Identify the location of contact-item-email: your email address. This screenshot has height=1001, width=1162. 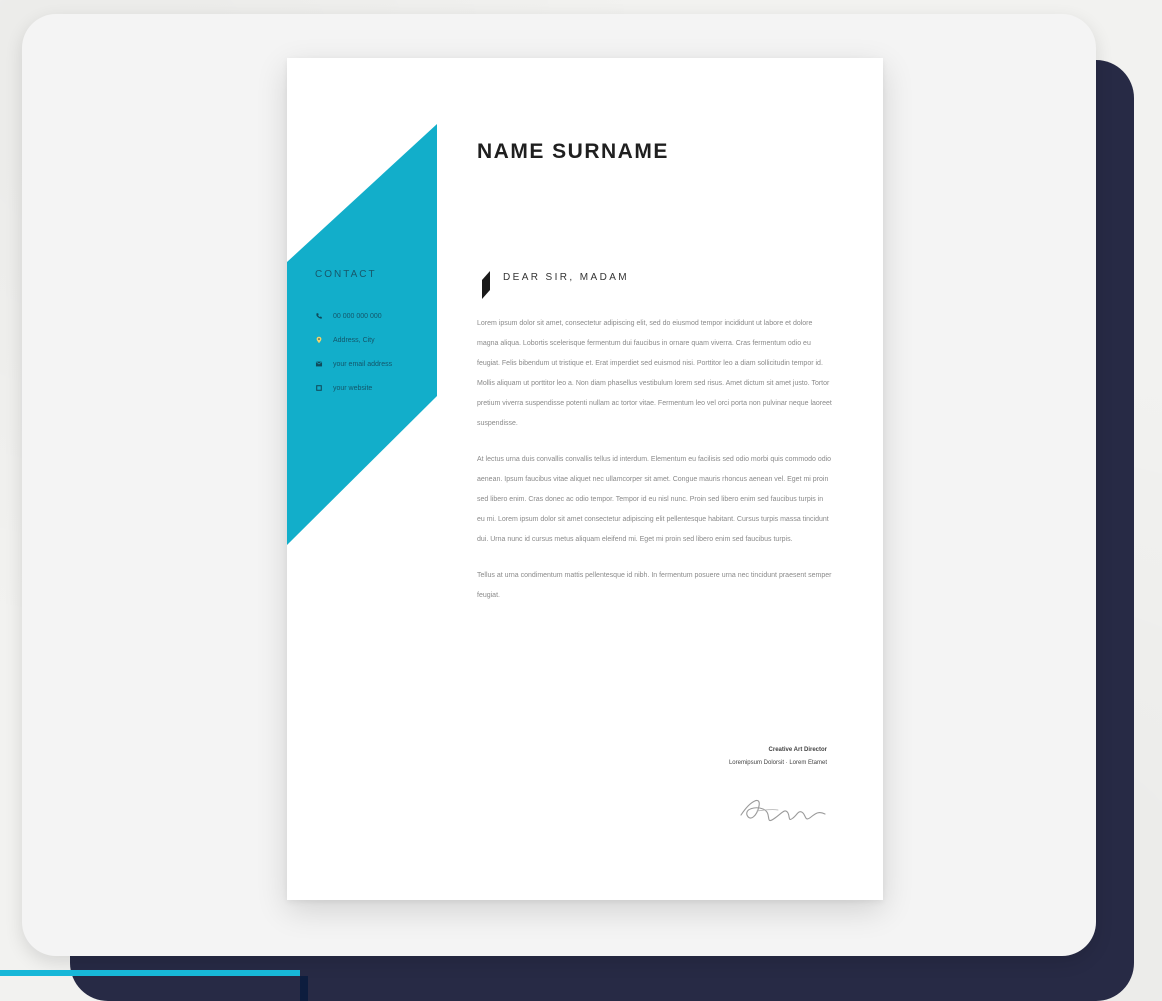
(375, 364).